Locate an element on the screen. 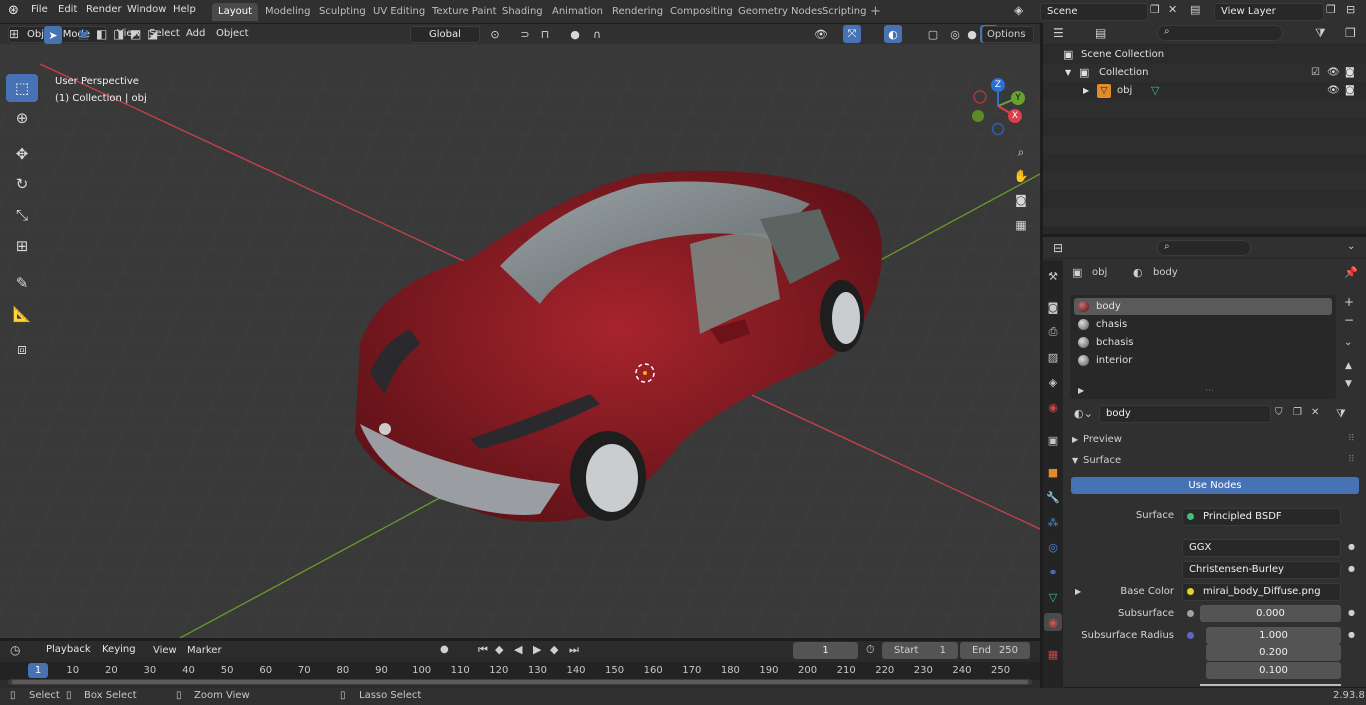 The width and height of the screenshot is (1366, 705). tab-layout: Layout is located at coordinates (235, 12).